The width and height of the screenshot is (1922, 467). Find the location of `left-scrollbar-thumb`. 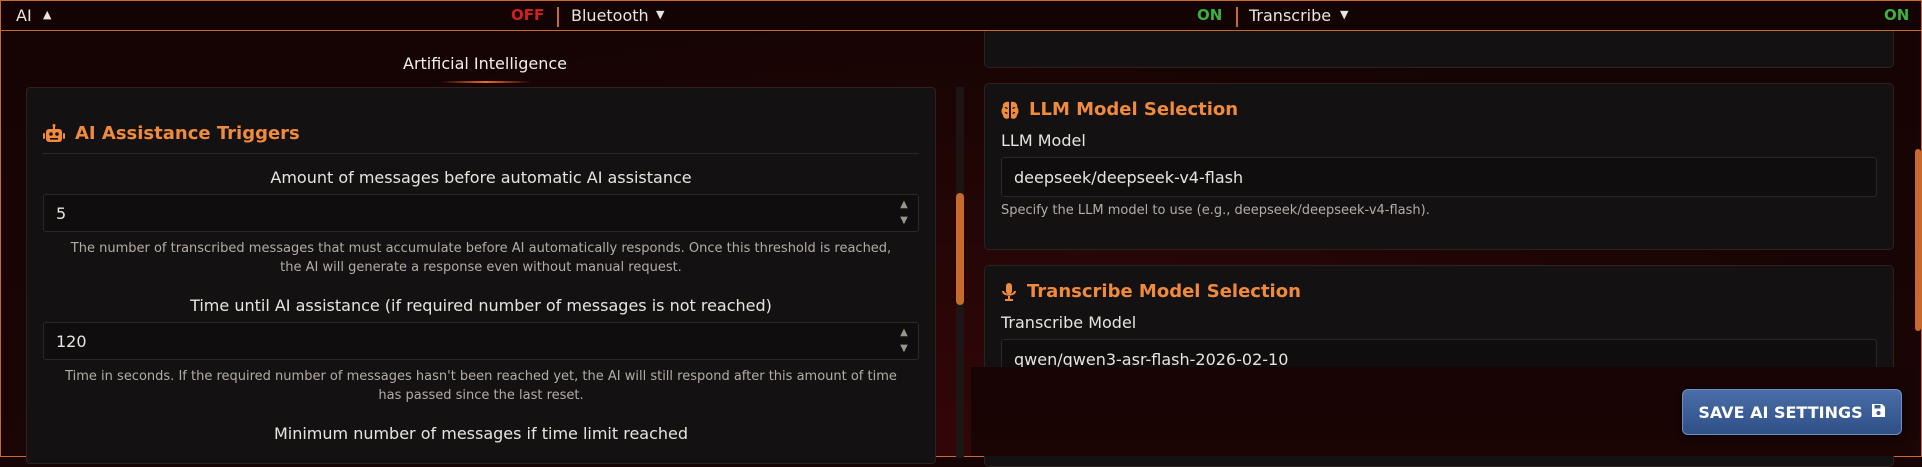

left-scrollbar-thumb is located at coordinates (960, 249).